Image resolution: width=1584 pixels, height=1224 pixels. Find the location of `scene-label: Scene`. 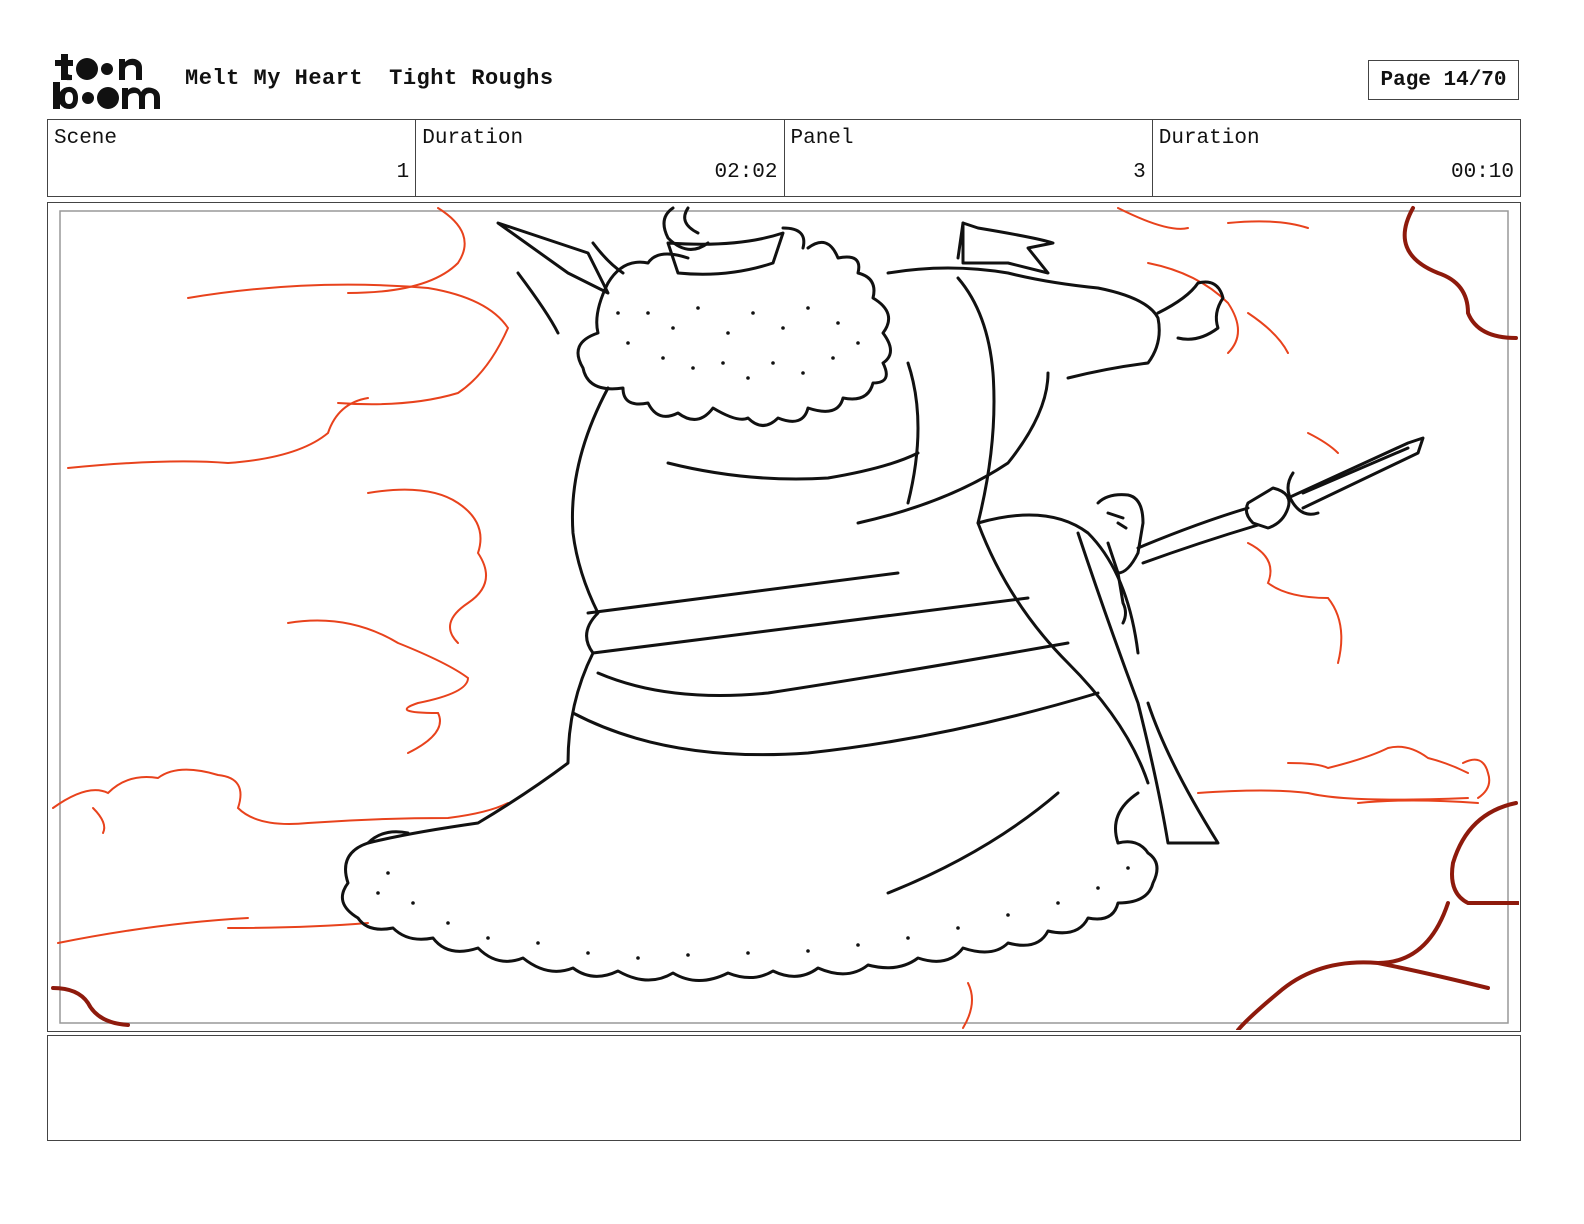

scene-label: Scene is located at coordinates (86, 138).